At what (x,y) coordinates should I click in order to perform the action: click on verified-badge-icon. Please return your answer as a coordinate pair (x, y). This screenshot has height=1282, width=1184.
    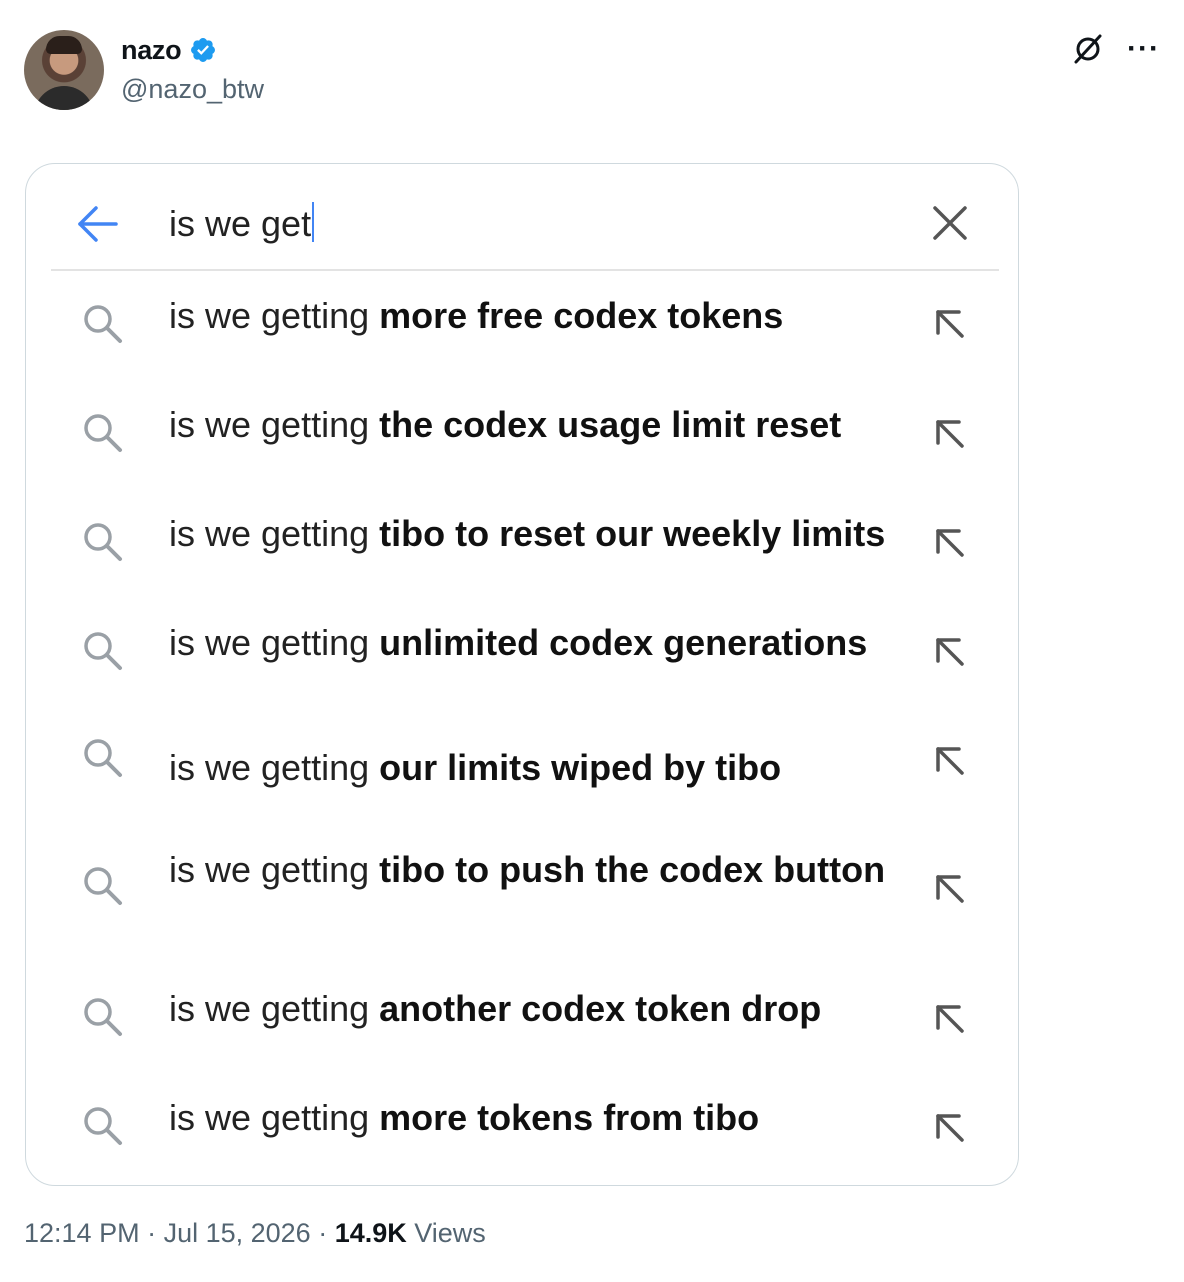
    Looking at the image, I should click on (203, 50).